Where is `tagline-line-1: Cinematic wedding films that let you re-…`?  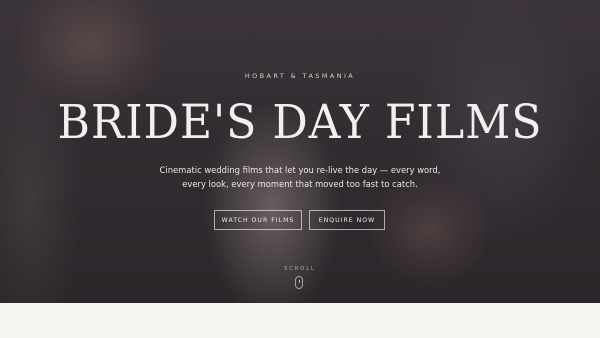
tagline-line-1: Cinematic wedding films that let you re-… is located at coordinates (300, 170).